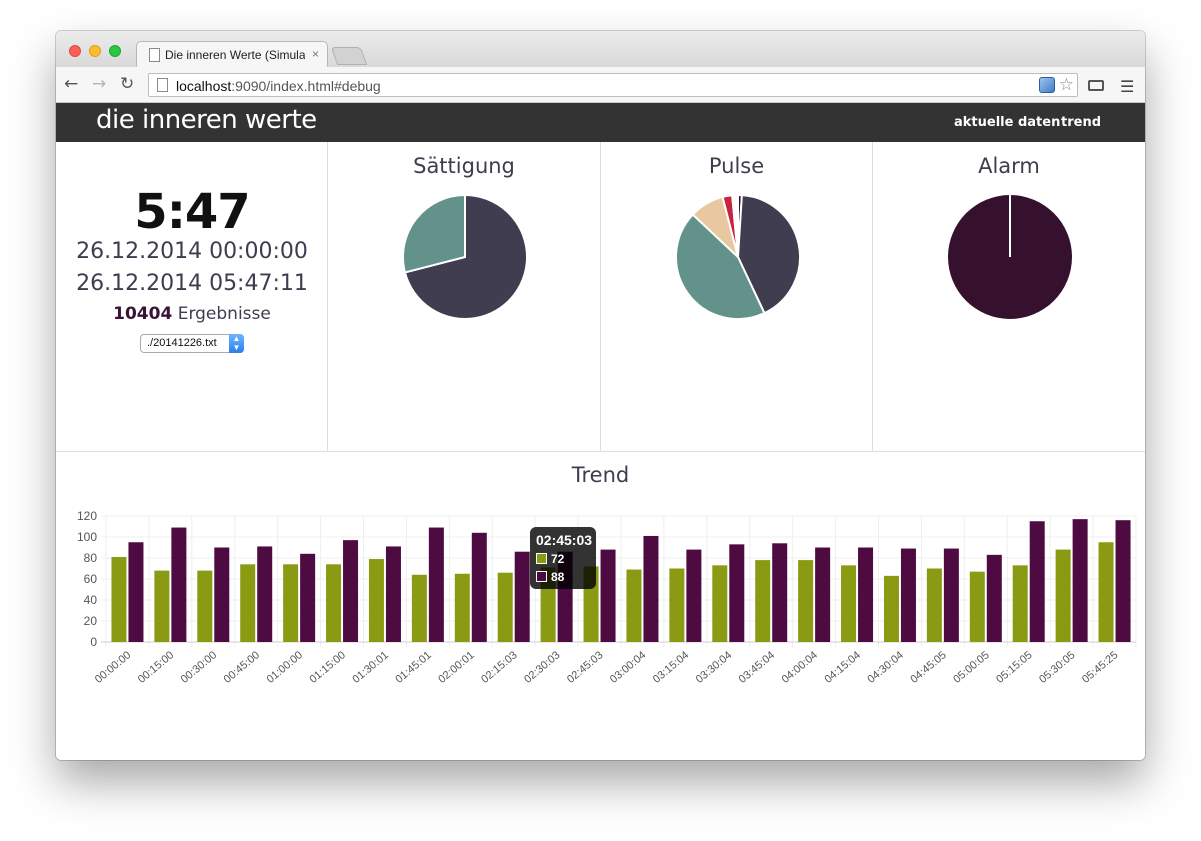 The height and width of the screenshot is (841, 1201). I want to click on nav-link-current-data: aktuelle daten, so click(1007, 122).